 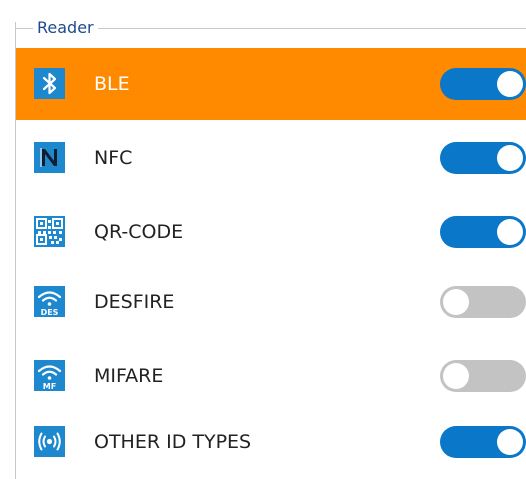 I want to click on nfc-icon, so click(x=49, y=157).